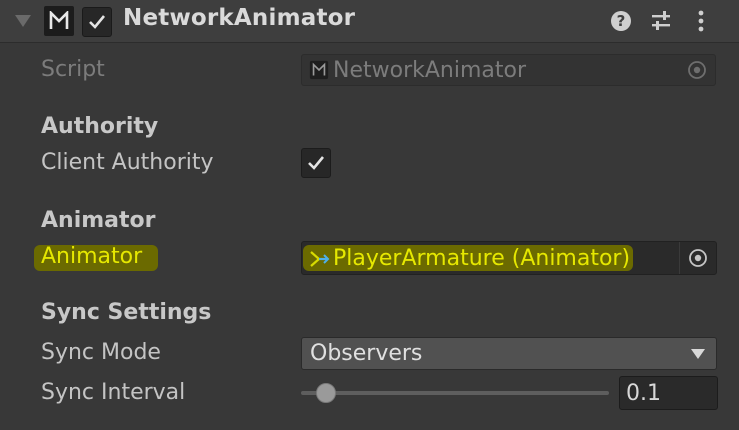 This screenshot has width=739, height=430. Describe the element at coordinates (127, 162) in the screenshot. I see `client-authority-label: Client Authority` at that location.